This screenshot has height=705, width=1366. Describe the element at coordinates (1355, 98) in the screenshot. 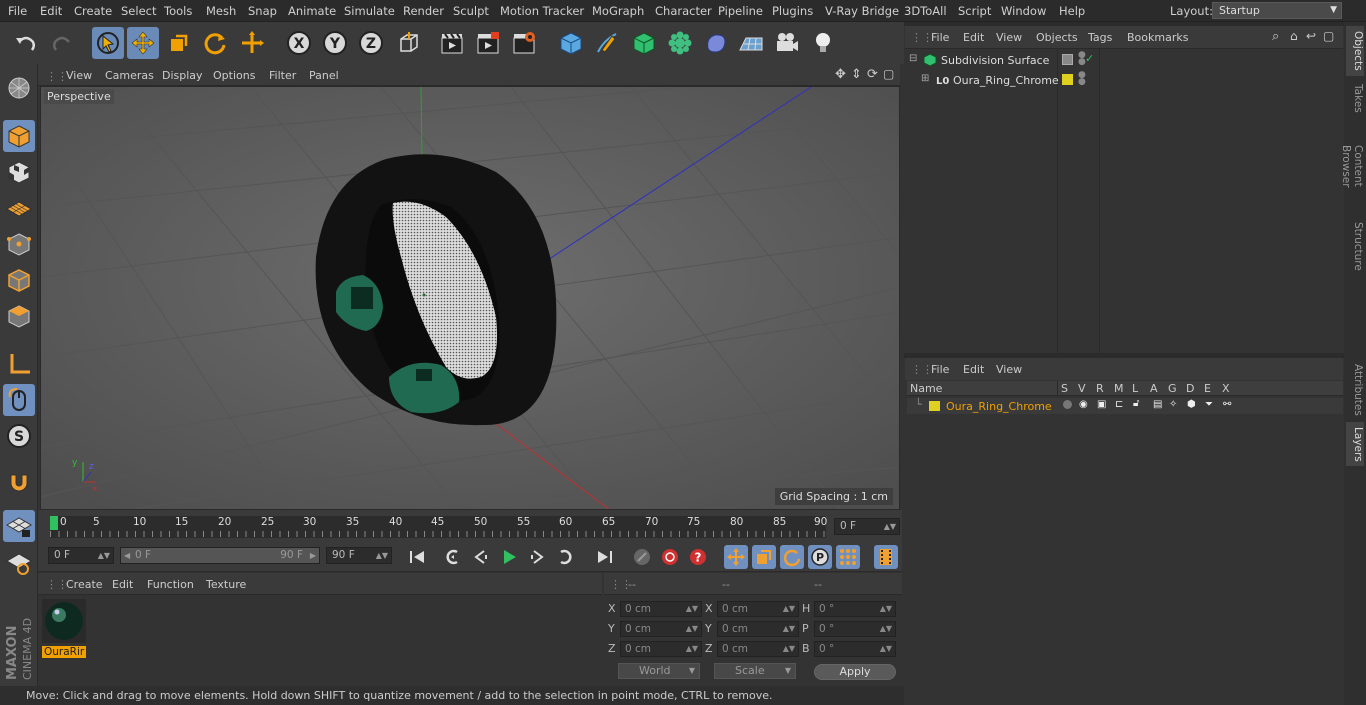

I see `tab-takes: Takes` at that location.